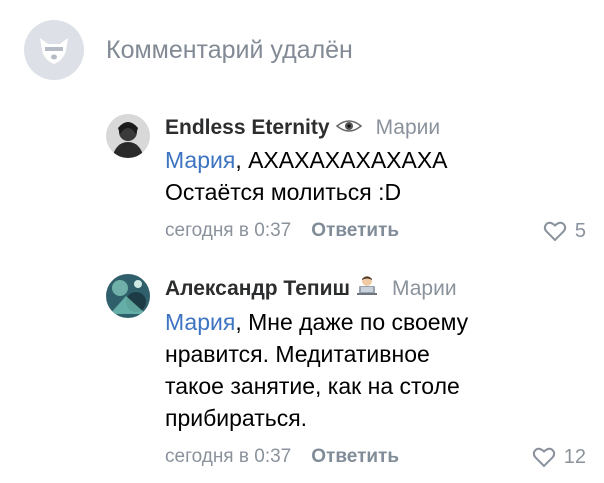  What do you see at coordinates (559, 457) in the screenshot?
I see `like-button: 12` at bounding box center [559, 457].